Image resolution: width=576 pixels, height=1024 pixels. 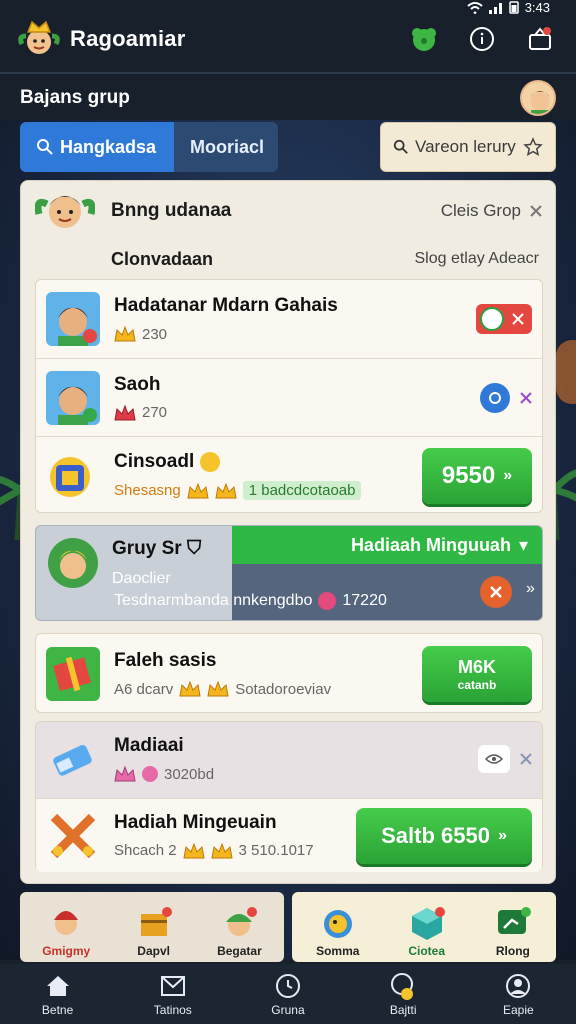 What do you see at coordinates (482, 39) in the screenshot?
I see `info-icon` at bounding box center [482, 39].